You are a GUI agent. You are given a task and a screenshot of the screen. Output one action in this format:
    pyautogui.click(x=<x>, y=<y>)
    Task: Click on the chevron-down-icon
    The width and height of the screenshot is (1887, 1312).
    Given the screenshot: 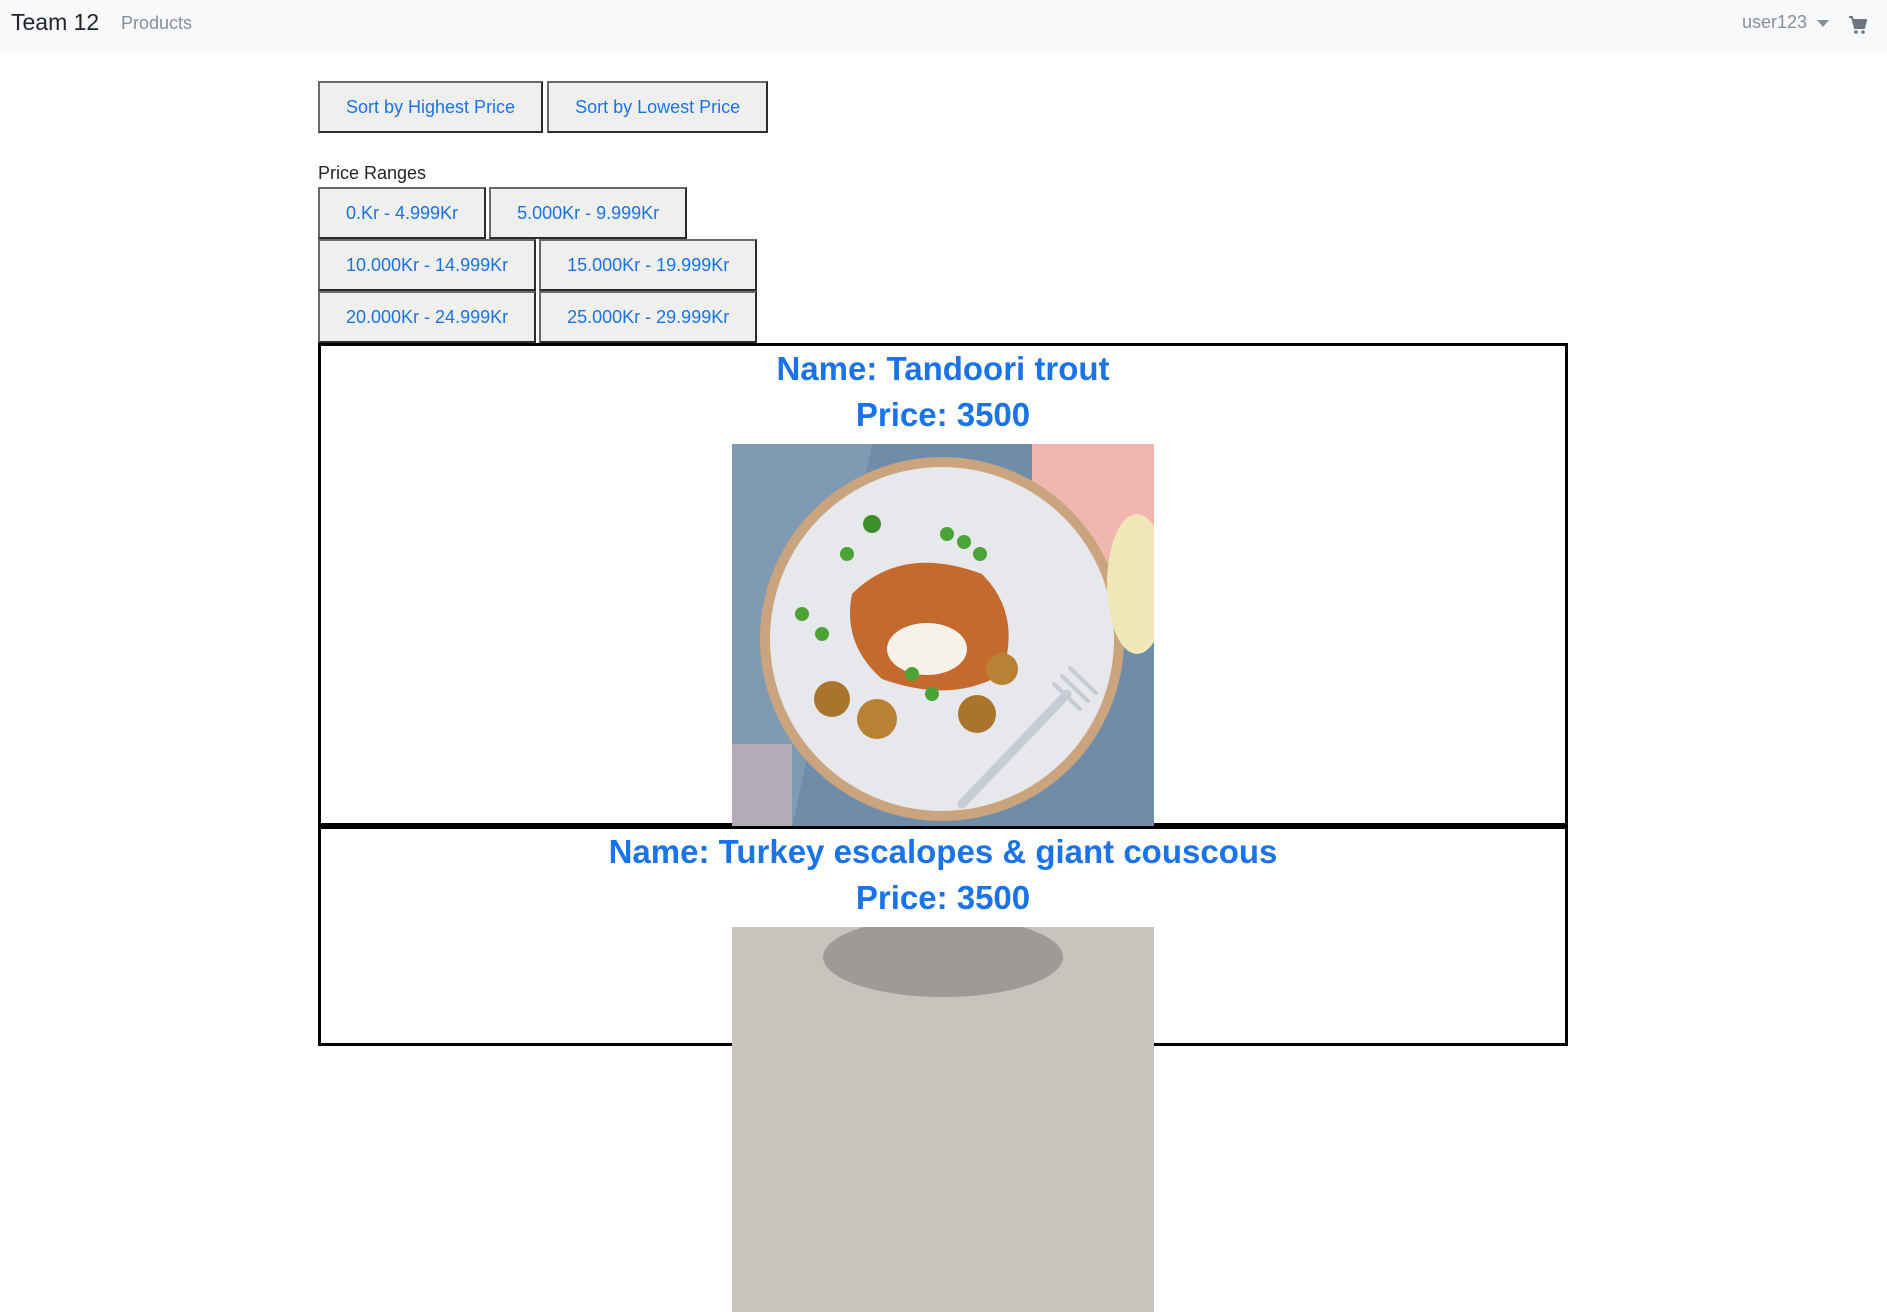 What is the action you would take?
    pyautogui.click(x=1823, y=23)
    